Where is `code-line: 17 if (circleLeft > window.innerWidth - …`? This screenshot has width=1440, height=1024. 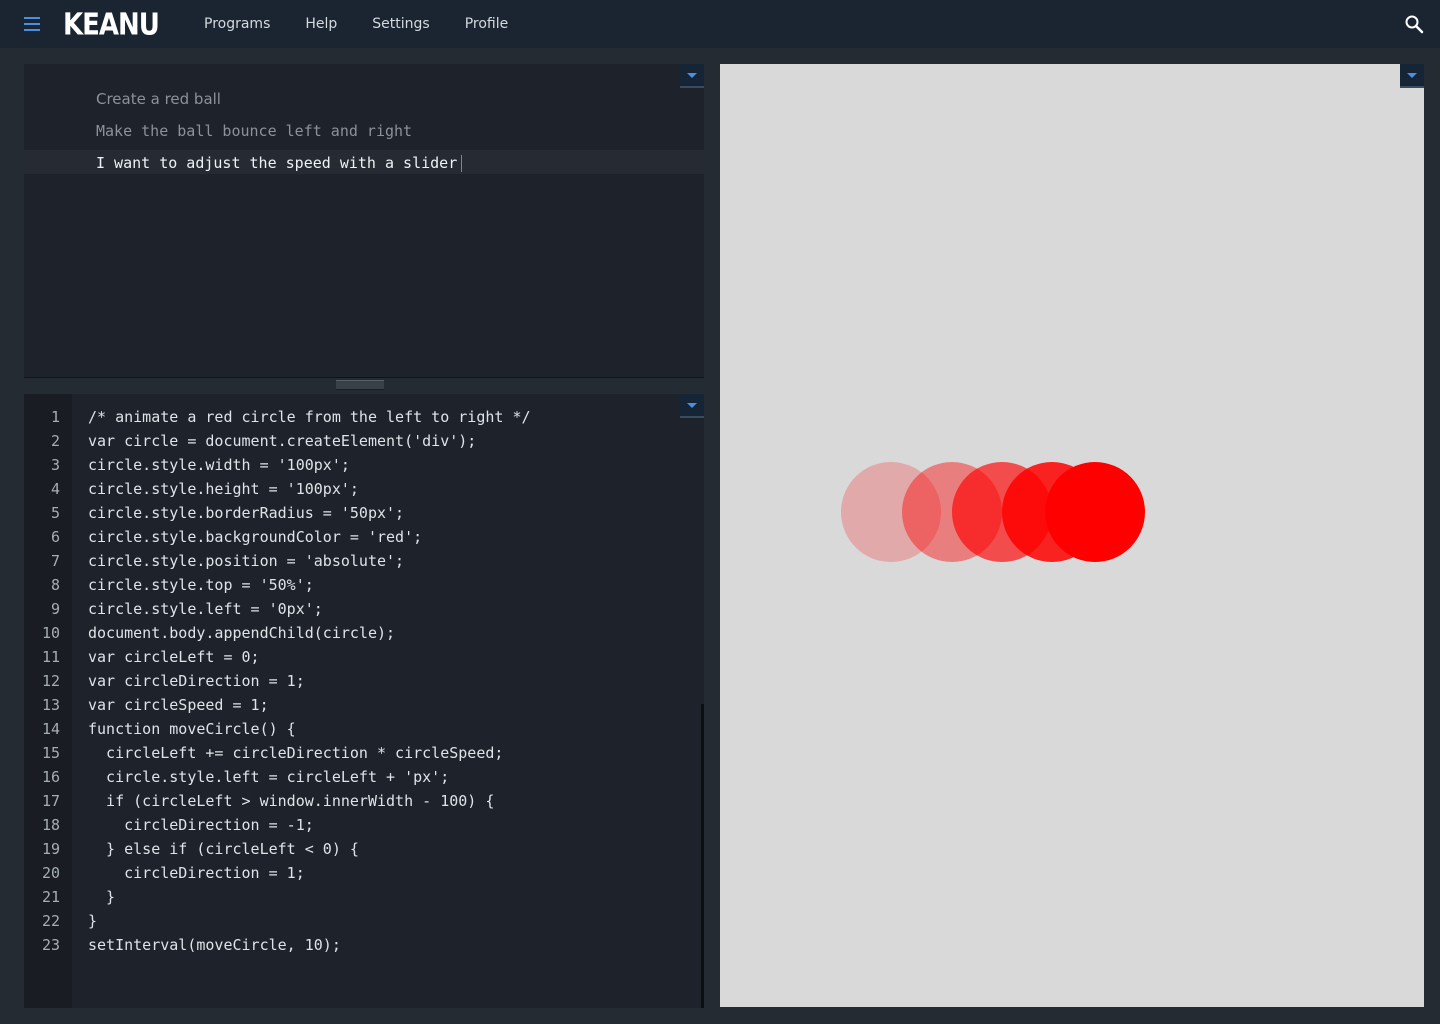
code-line: 17 if (circleLeft > window.innerWidth - … is located at coordinates (359, 804).